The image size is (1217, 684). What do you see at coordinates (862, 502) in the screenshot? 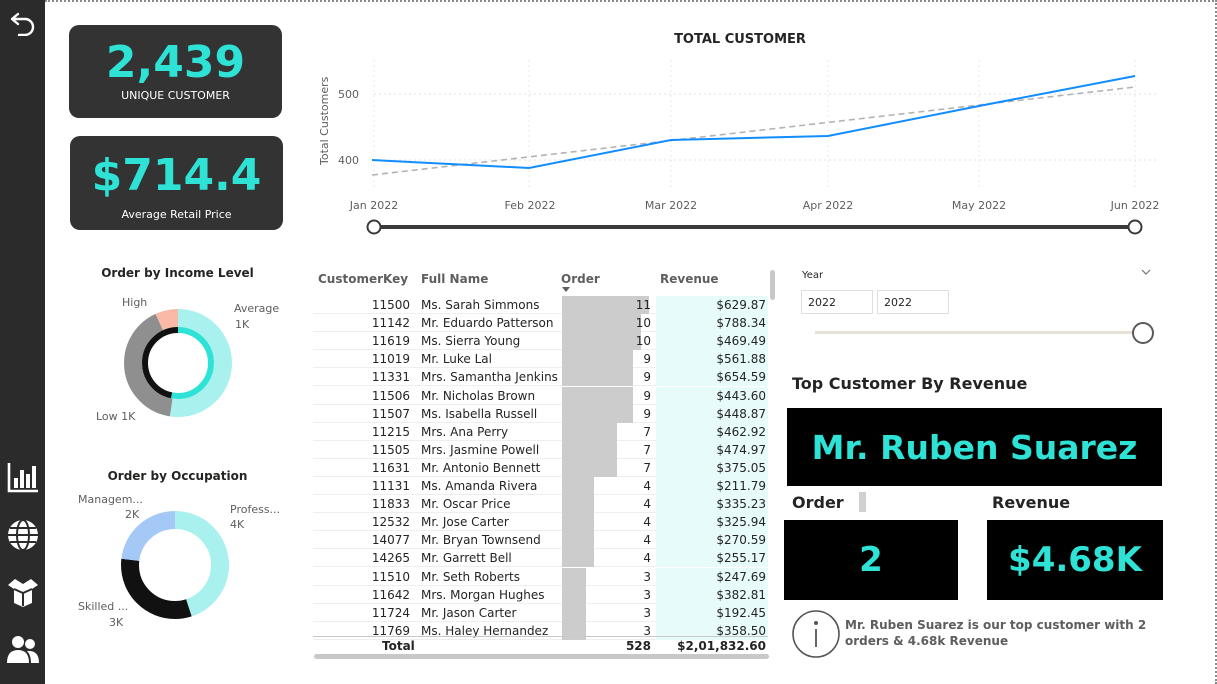
I see `order-indicator-bar` at bounding box center [862, 502].